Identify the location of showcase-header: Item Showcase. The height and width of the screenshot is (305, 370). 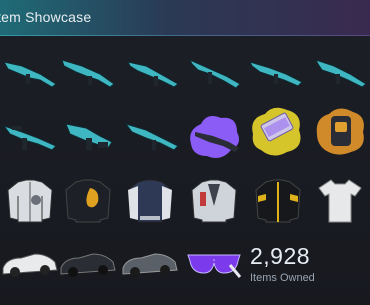
(185, 18).